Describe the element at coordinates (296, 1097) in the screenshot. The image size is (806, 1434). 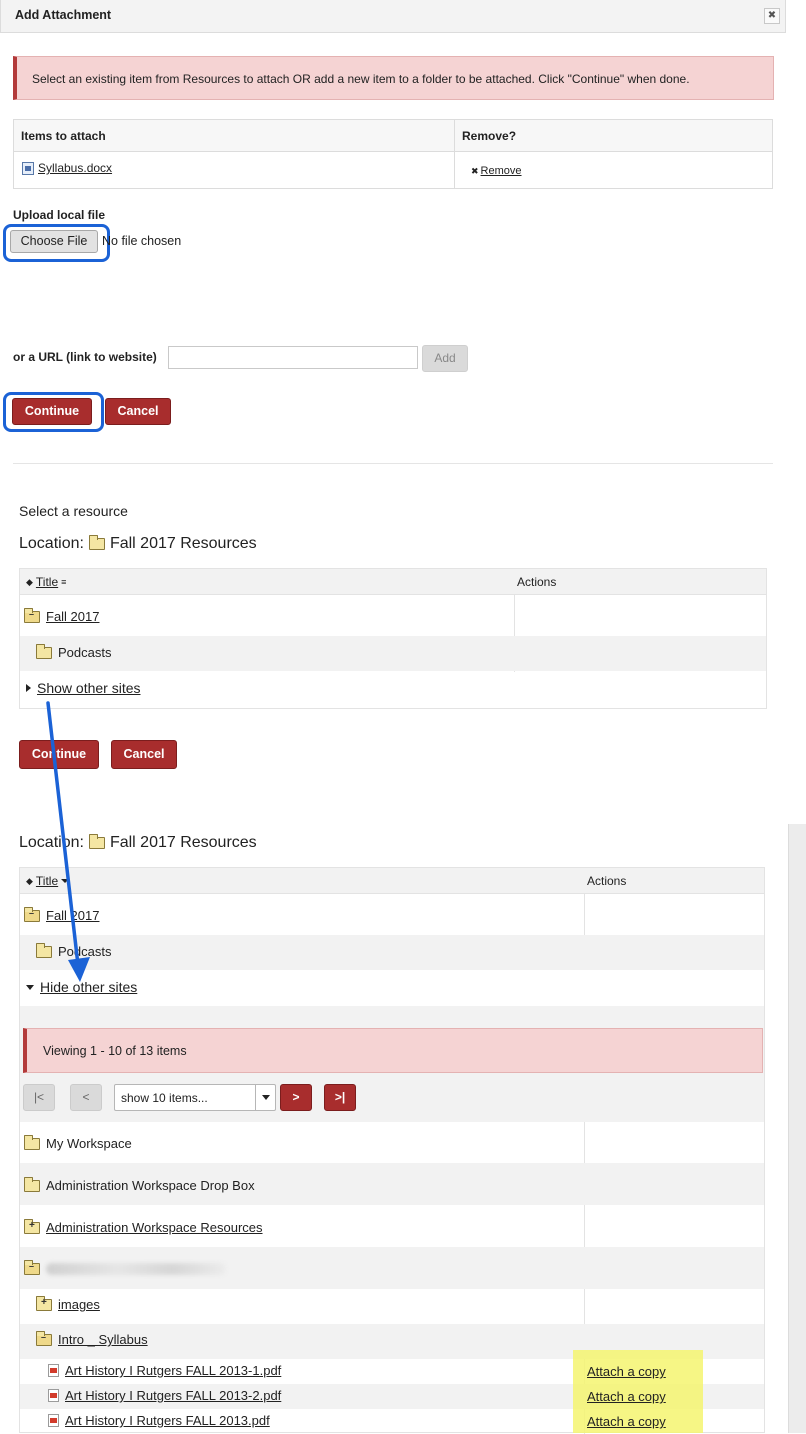
I see `next-page-button: >` at that location.